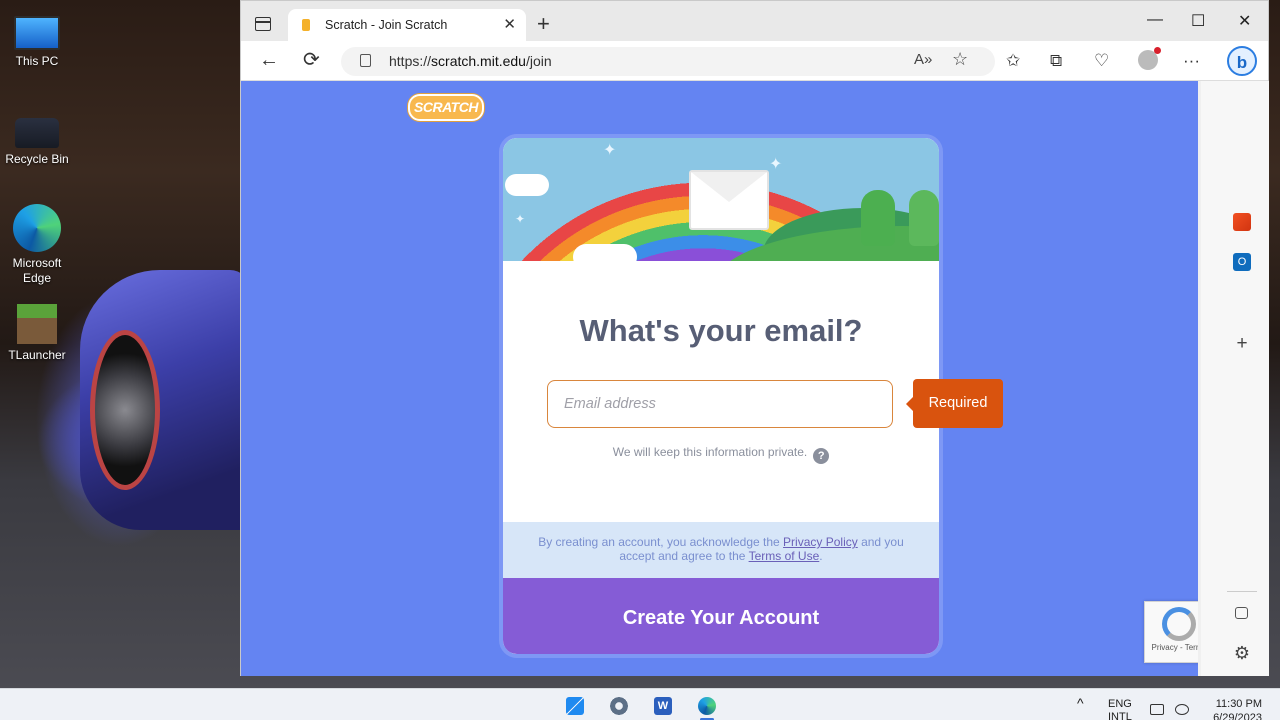  I want to click on clock-time: 11:30 PM, so click(1238, 704).